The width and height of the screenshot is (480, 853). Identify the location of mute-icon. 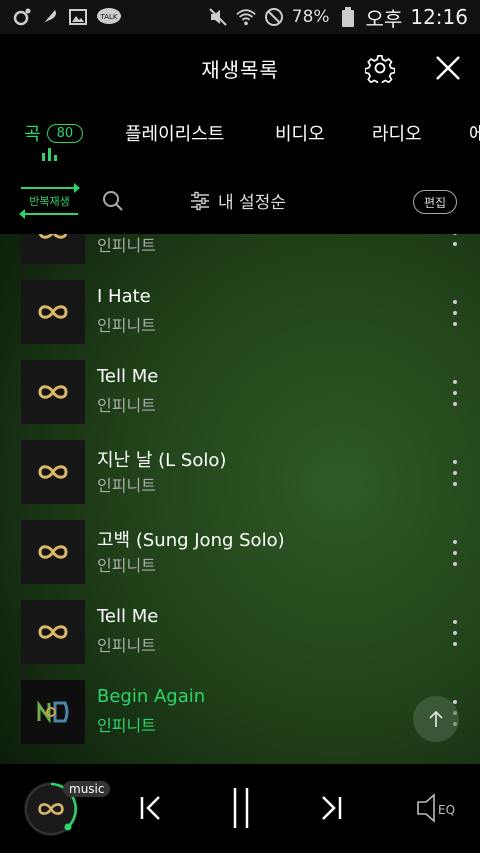
(218, 17).